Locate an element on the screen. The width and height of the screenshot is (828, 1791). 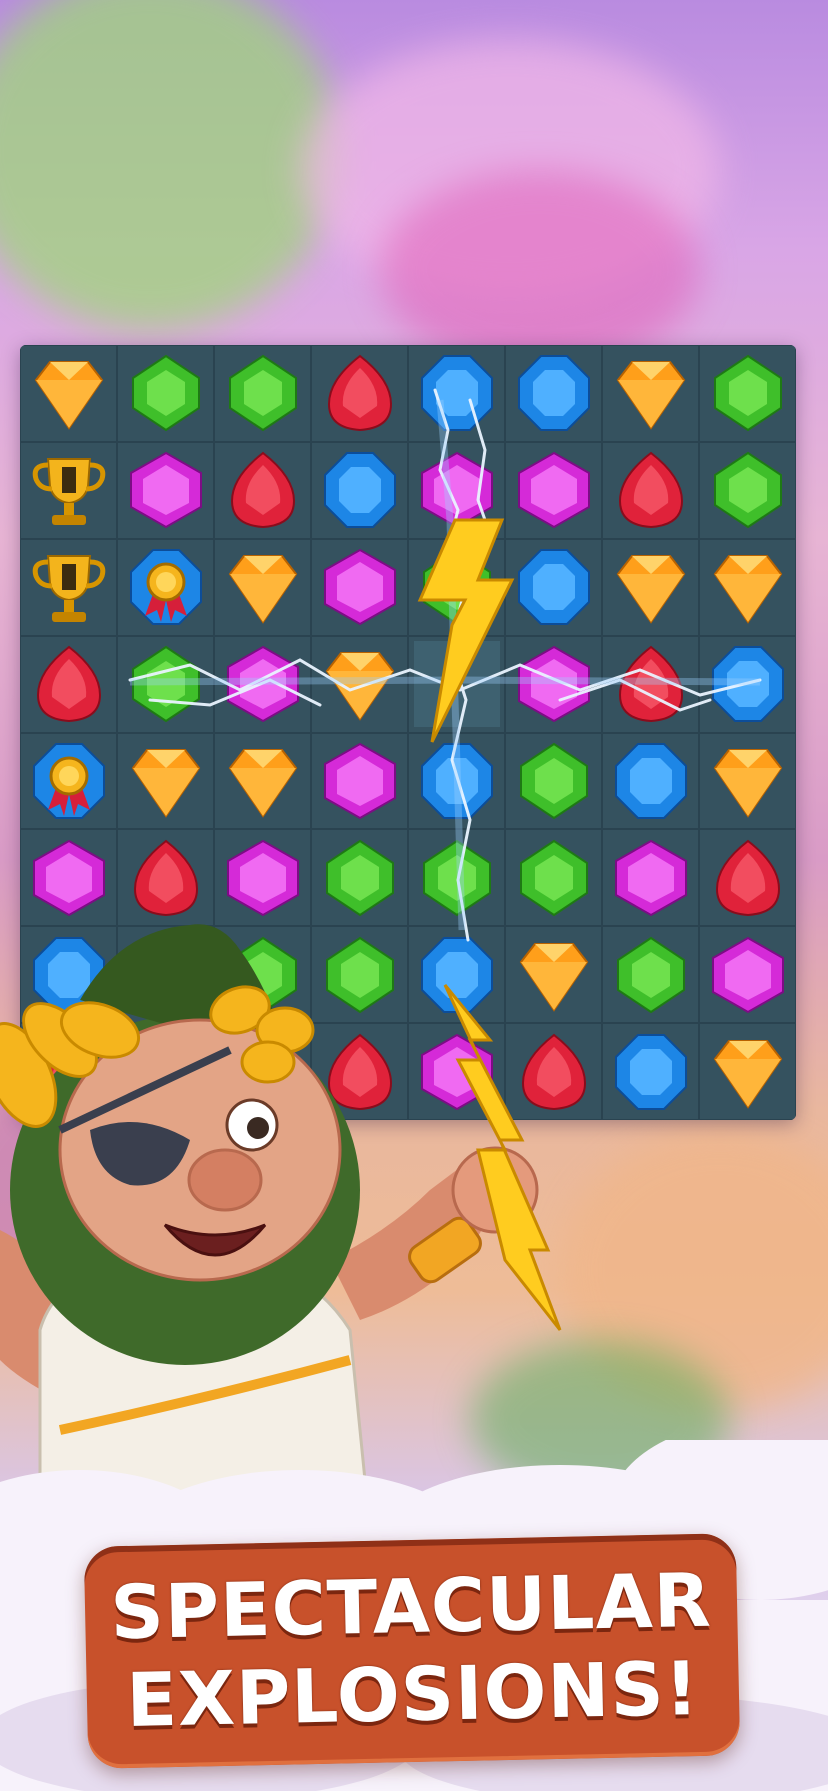
palm-tree-blur is located at coordinates (170, 165).